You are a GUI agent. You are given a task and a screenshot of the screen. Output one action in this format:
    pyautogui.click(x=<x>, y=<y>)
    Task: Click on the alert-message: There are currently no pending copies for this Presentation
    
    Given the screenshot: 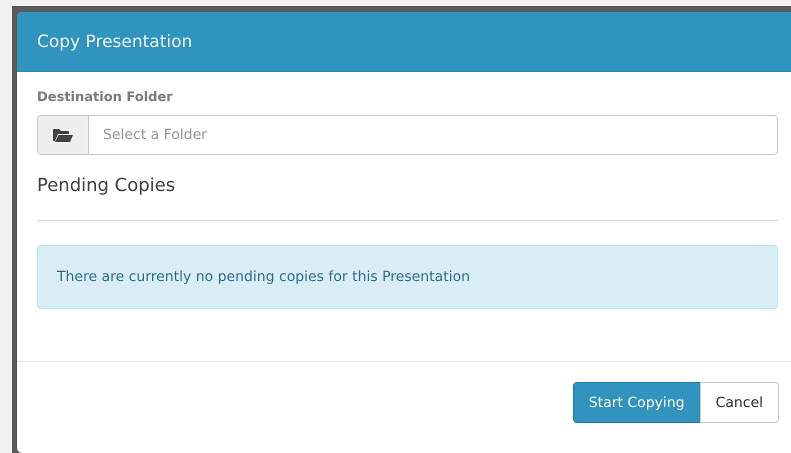 What is the action you would take?
    pyautogui.click(x=263, y=277)
    